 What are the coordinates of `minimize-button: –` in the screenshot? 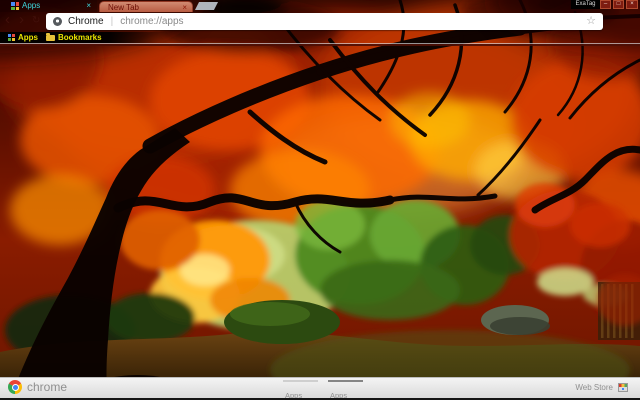 It's located at (605, 4).